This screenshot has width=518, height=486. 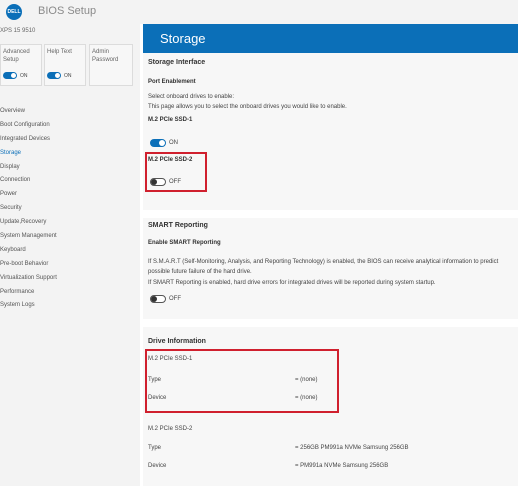 What do you see at coordinates (177, 62) in the screenshot?
I see `storage-interface-heading: Storage Interface` at bounding box center [177, 62].